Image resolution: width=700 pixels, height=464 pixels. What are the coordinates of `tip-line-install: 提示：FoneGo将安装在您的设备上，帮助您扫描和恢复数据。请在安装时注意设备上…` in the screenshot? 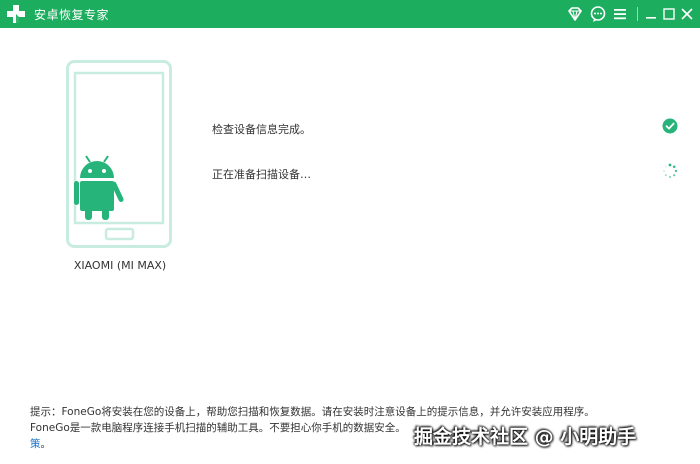 It's located at (312, 412).